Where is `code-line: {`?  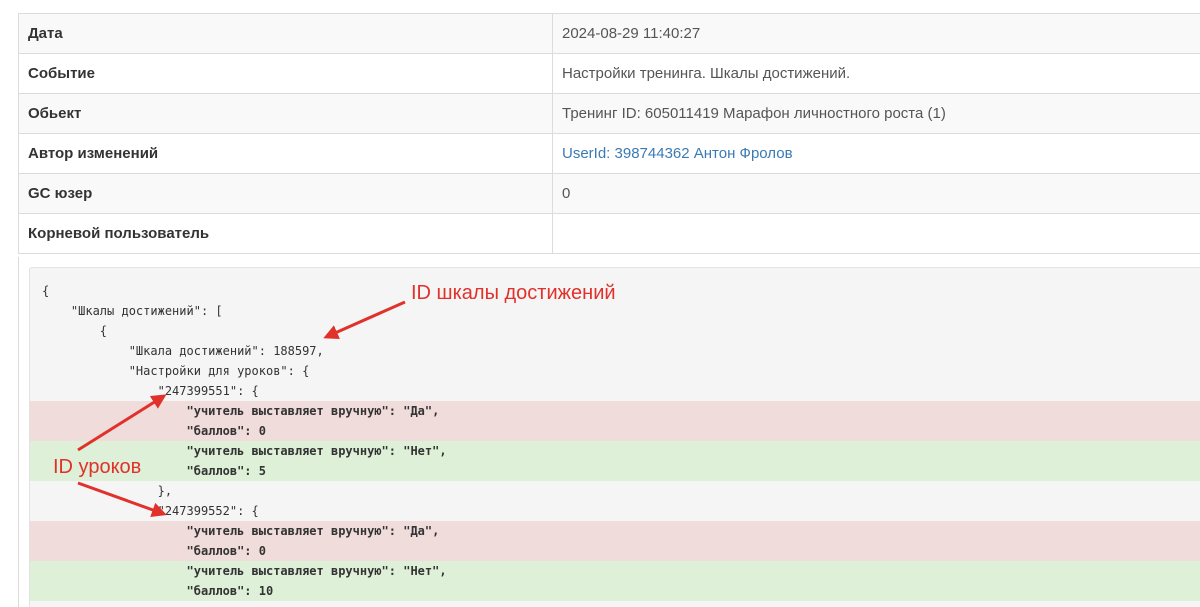 code-line: { is located at coordinates (615, 331).